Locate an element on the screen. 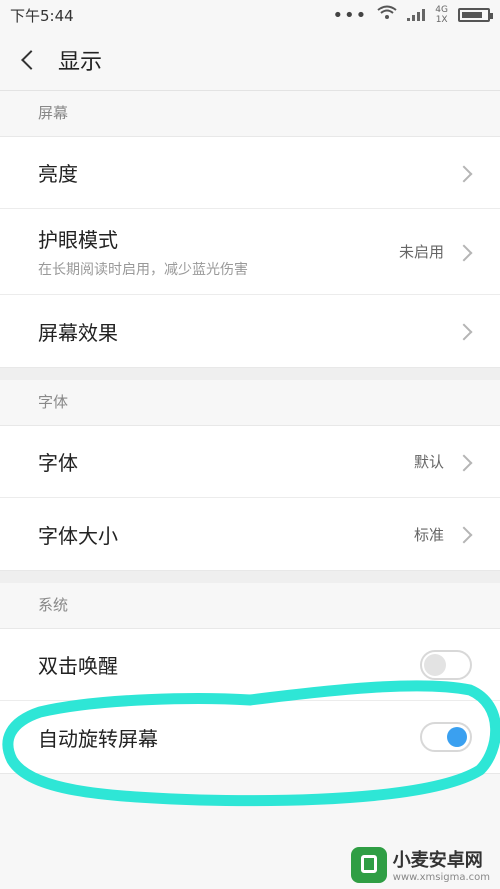  setting-double-tap-wake: 双击唤醒 is located at coordinates (250, 665).